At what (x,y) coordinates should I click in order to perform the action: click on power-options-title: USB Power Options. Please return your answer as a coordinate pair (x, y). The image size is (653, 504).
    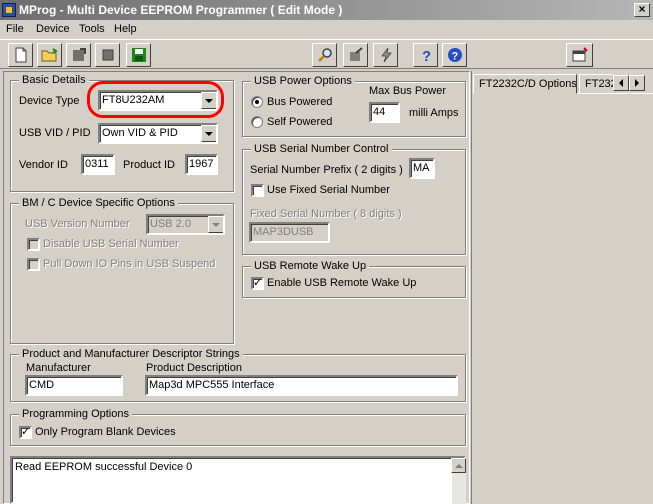
    Looking at the image, I should click on (303, 81).